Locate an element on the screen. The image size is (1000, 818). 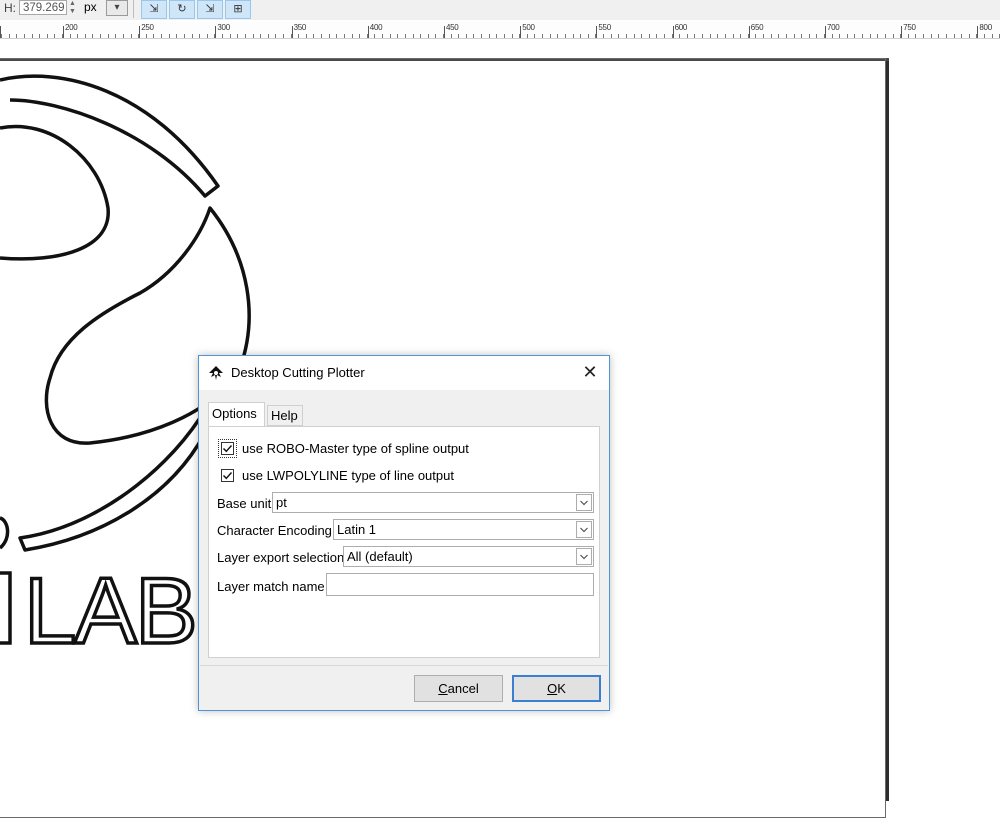
transform-pattern-icon: ⊞ is located at coordinates (238, 9).